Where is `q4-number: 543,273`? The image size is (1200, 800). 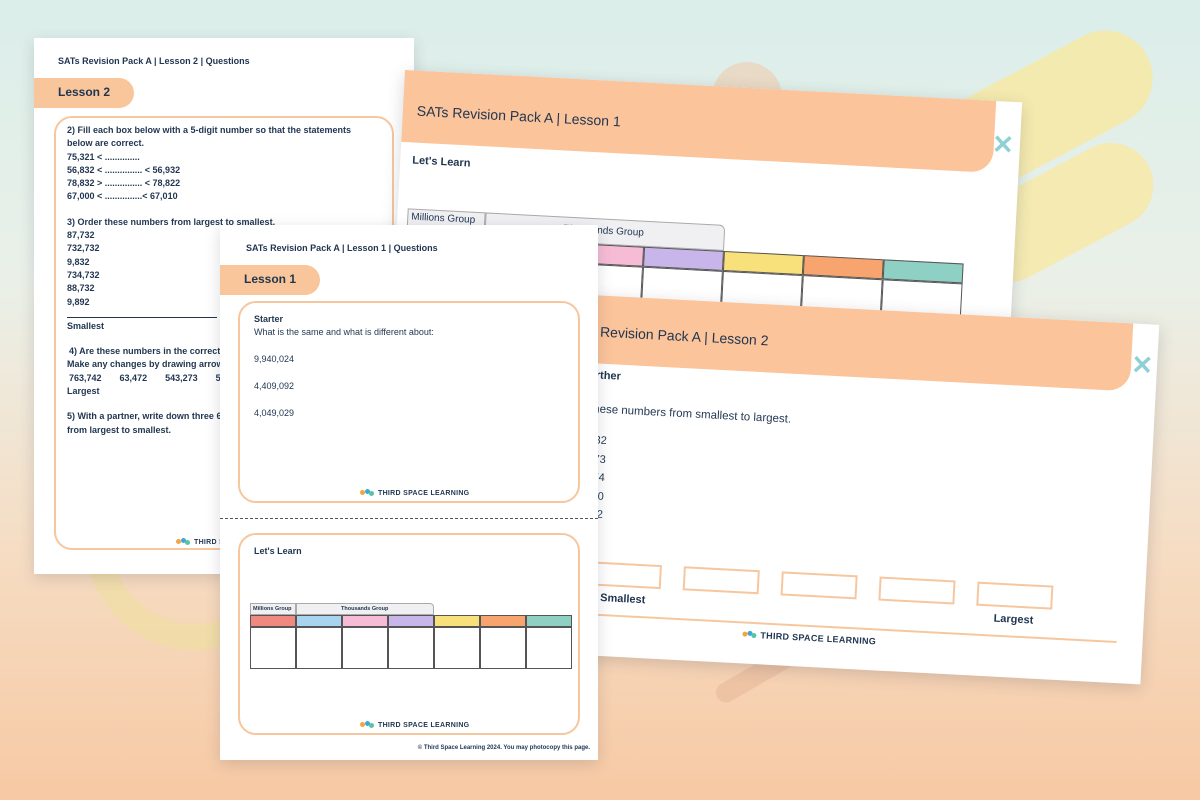 q4-number: 543,273 is located at coordinates (181, 377).